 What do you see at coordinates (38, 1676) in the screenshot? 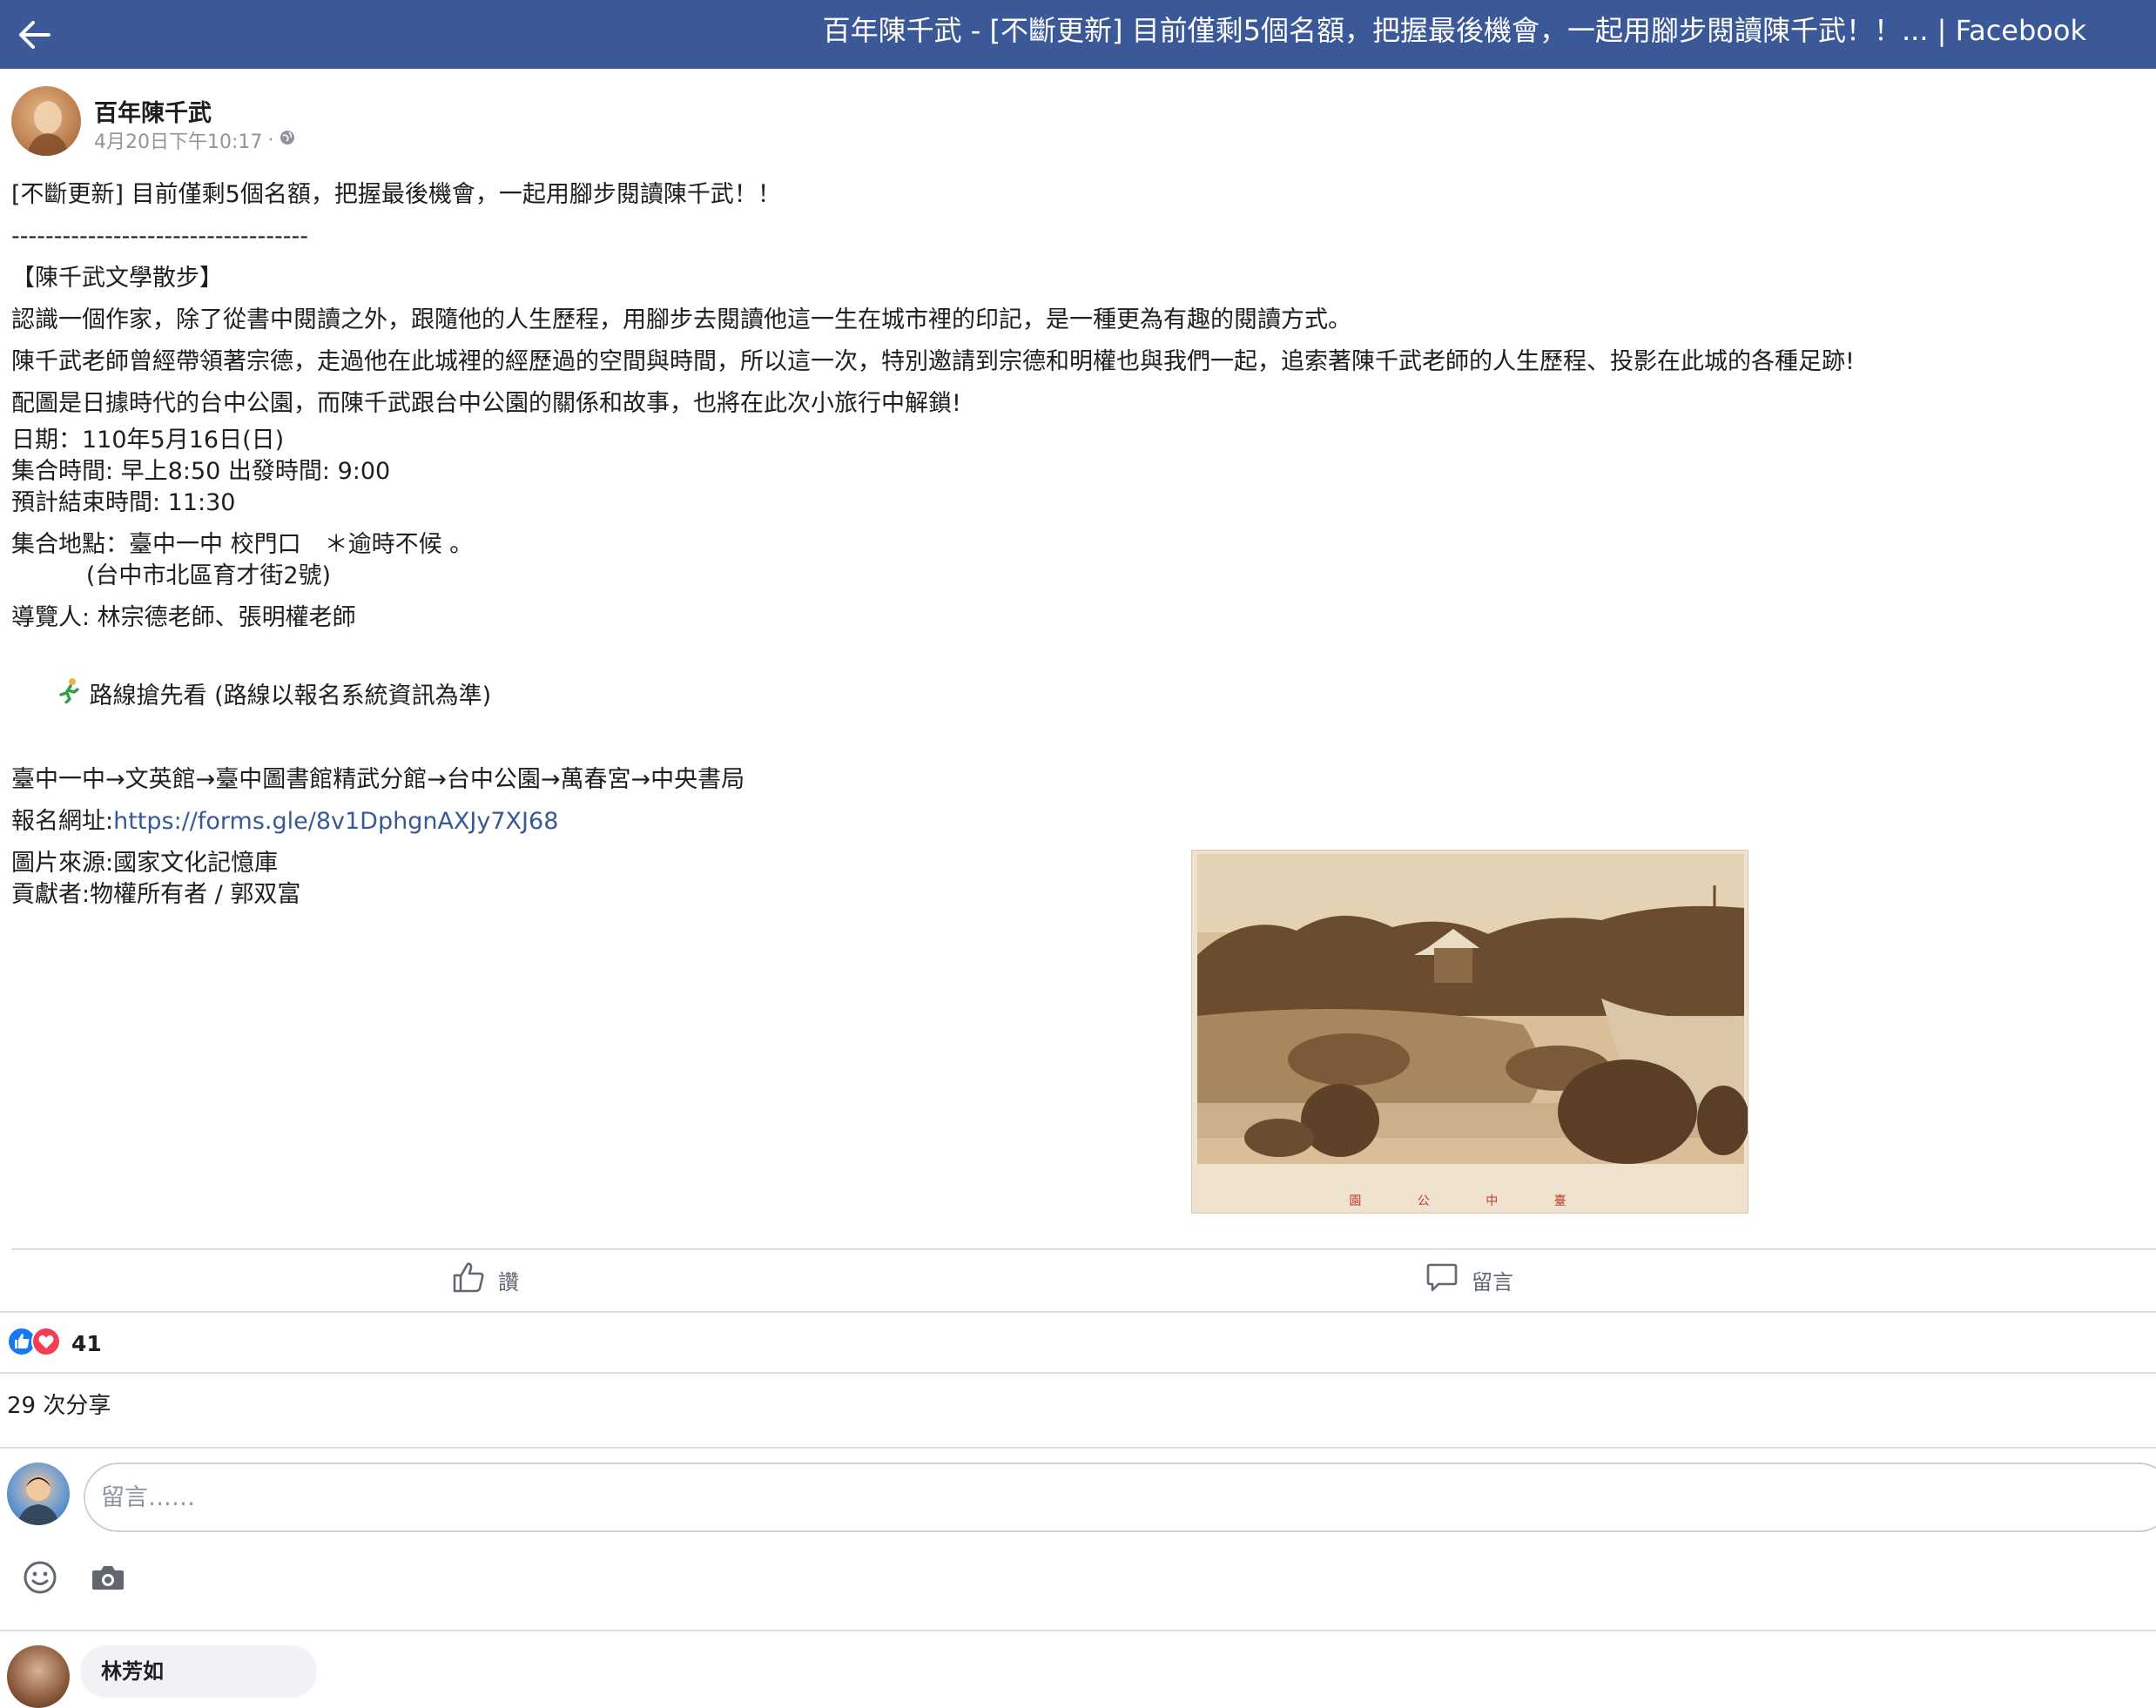
I see `commenter-avatar` at bounding box center [38, 1676].